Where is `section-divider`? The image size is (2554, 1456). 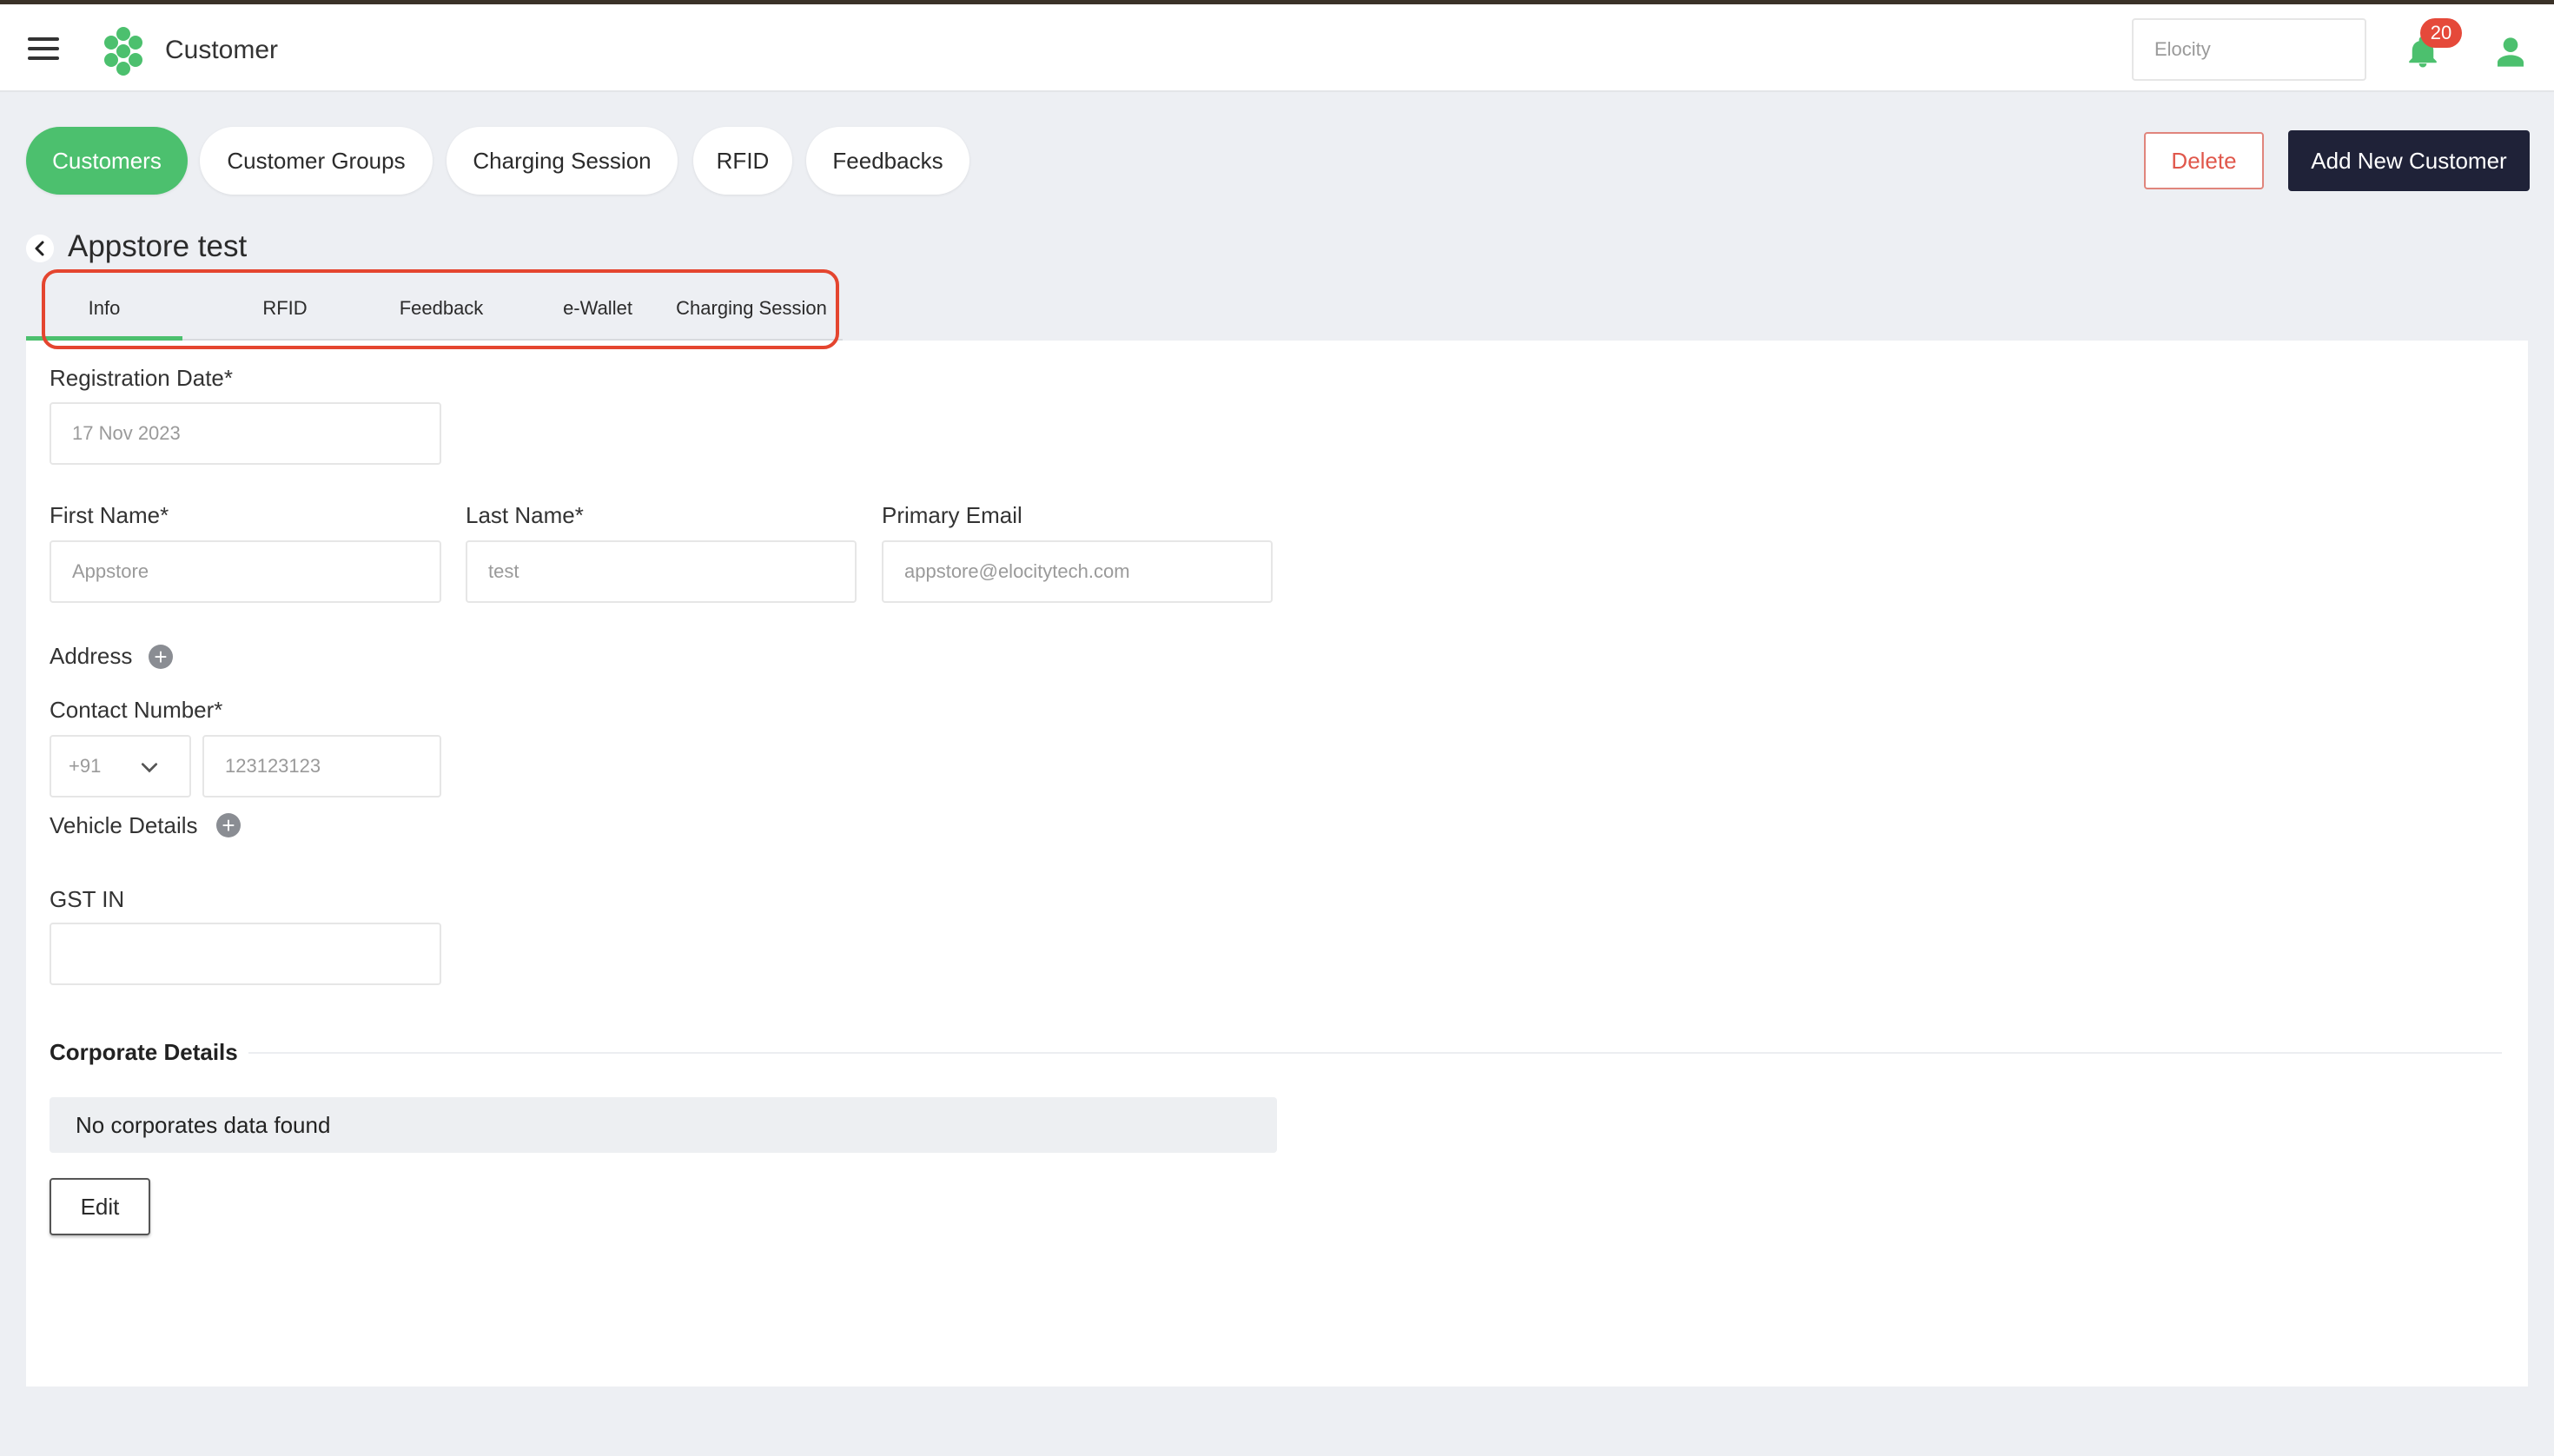
section-divider is located at coordinates (1375, 1053).